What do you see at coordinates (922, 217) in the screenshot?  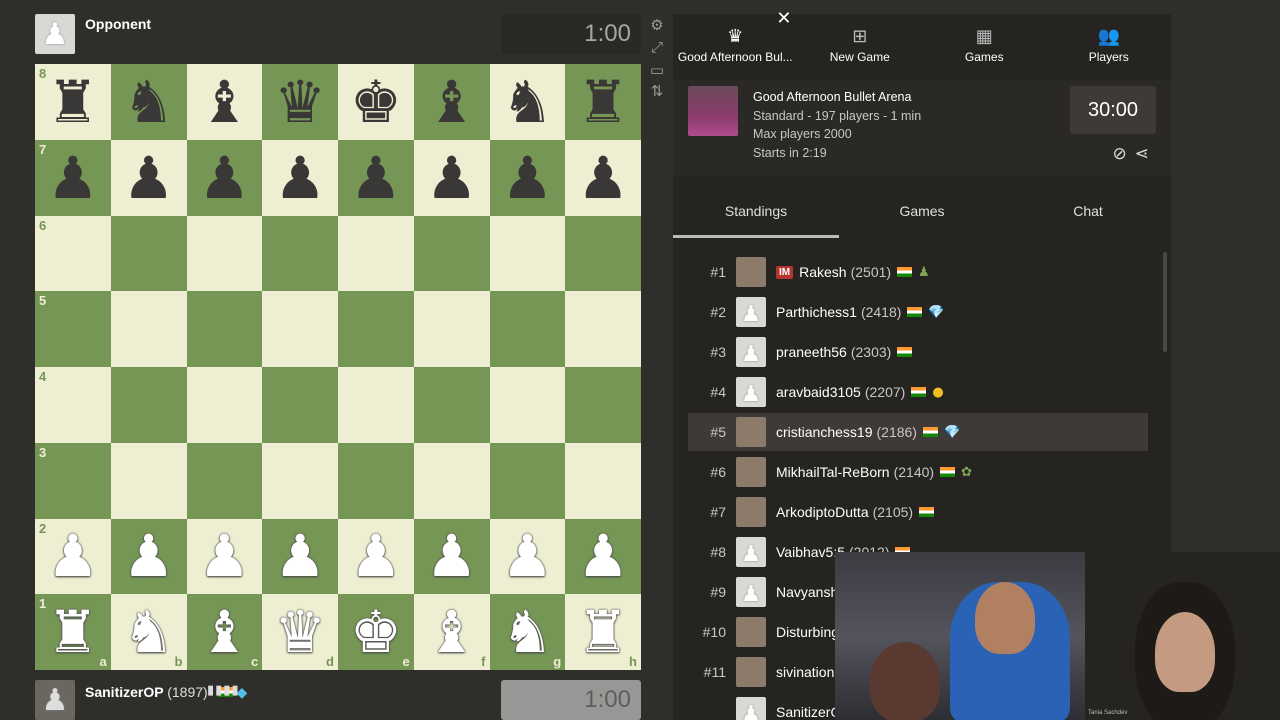 I see `tab-games: Games` at bounding box center [922, 217].